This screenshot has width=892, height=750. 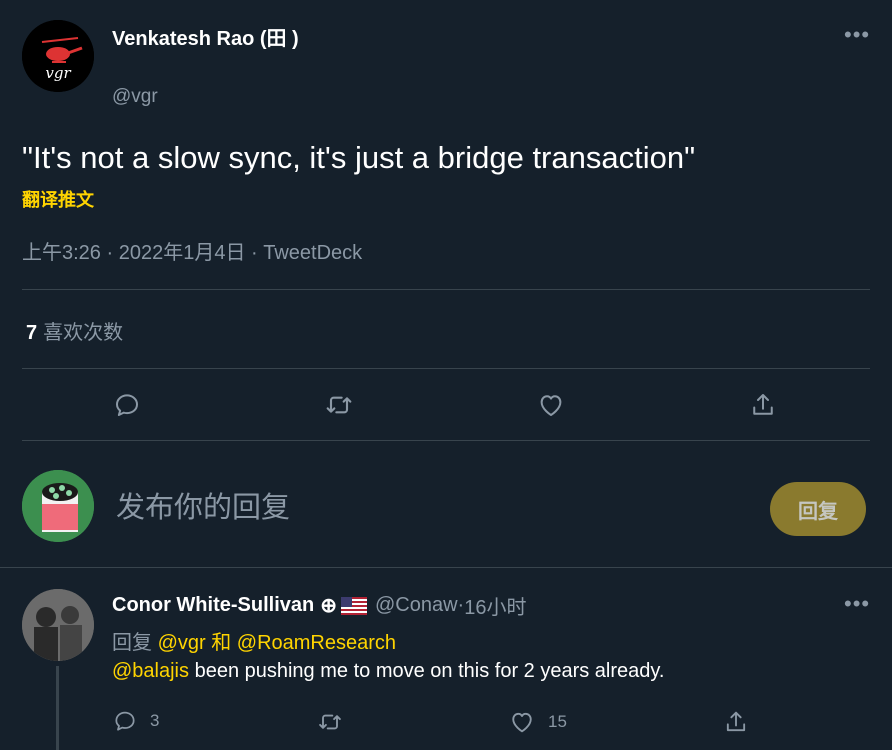 What do you see at coordinates (135, 97) in the screenshot?
I see `author-handle: @vgr` at bounding box center [135, 97].